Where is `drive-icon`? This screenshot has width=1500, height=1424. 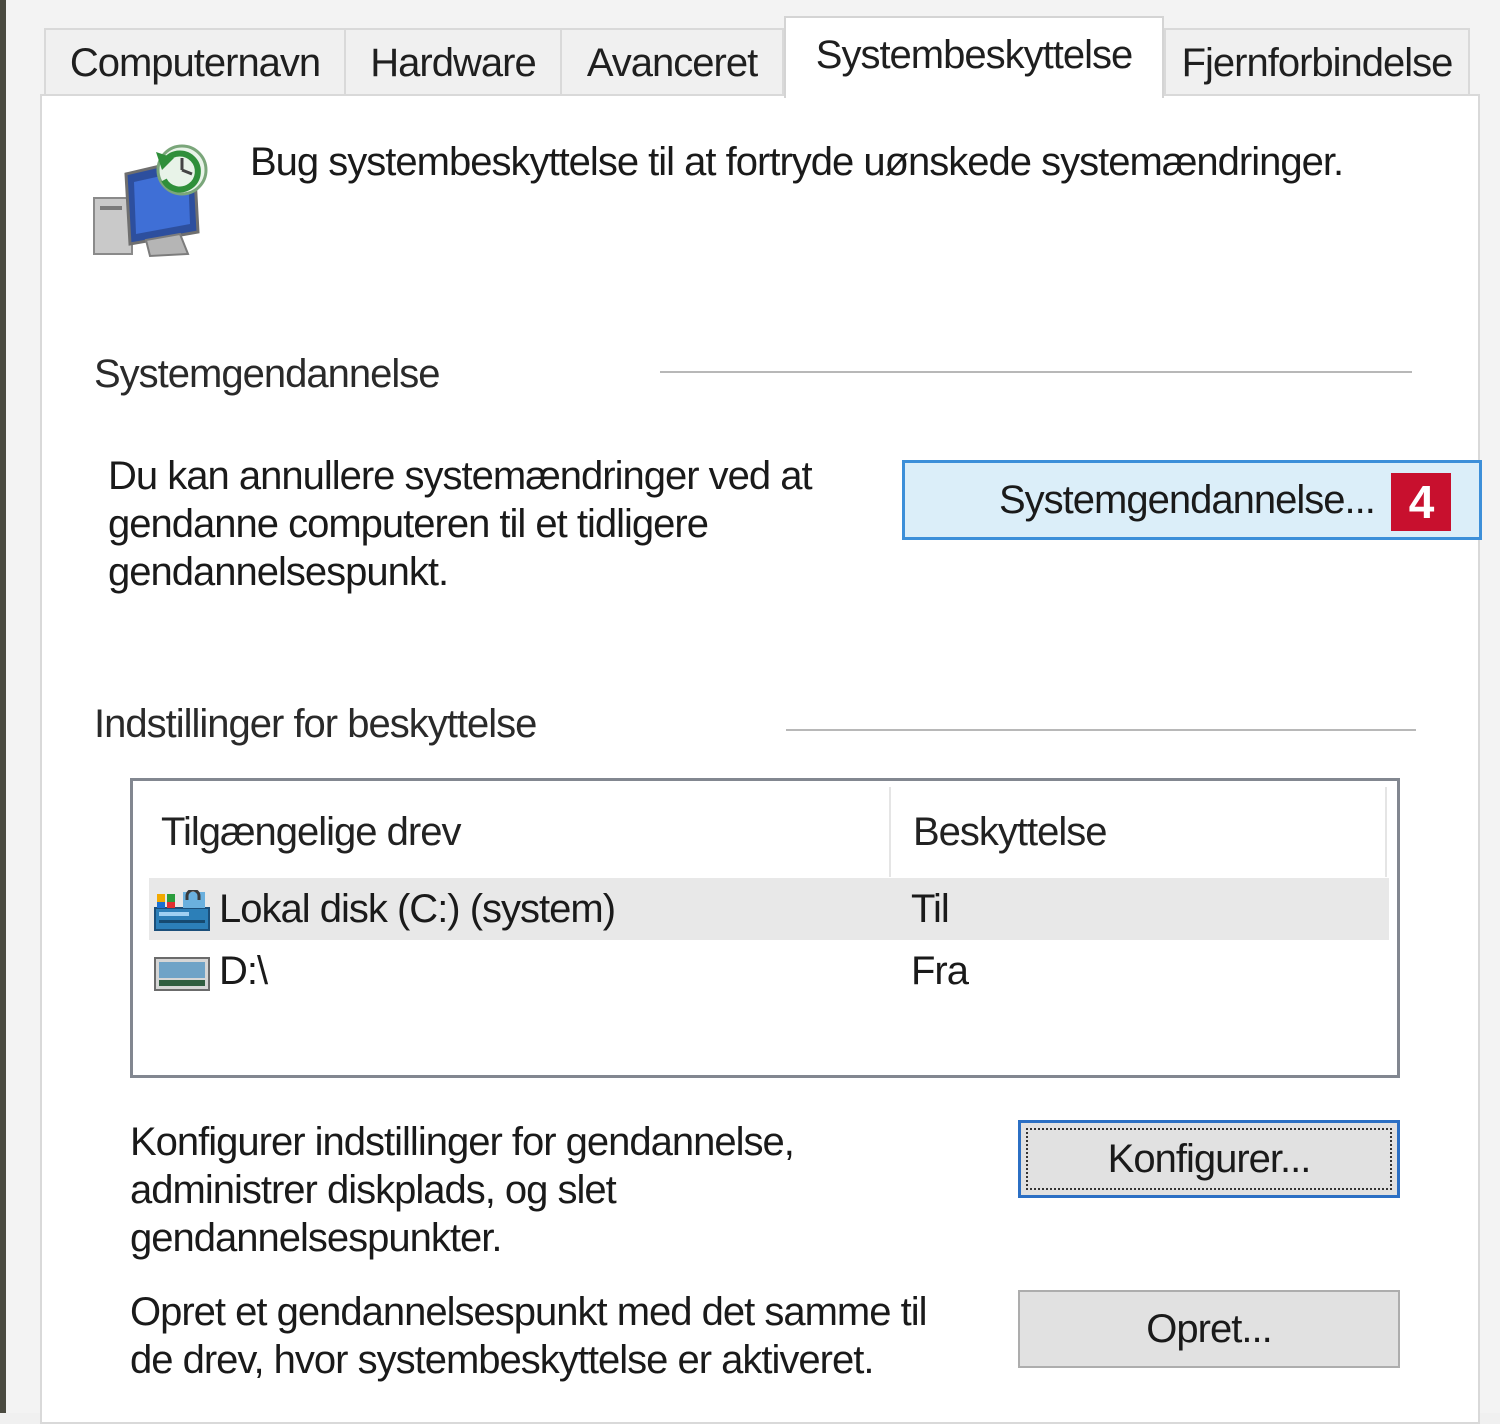
drive-icon is located at coordinates (182, 971).